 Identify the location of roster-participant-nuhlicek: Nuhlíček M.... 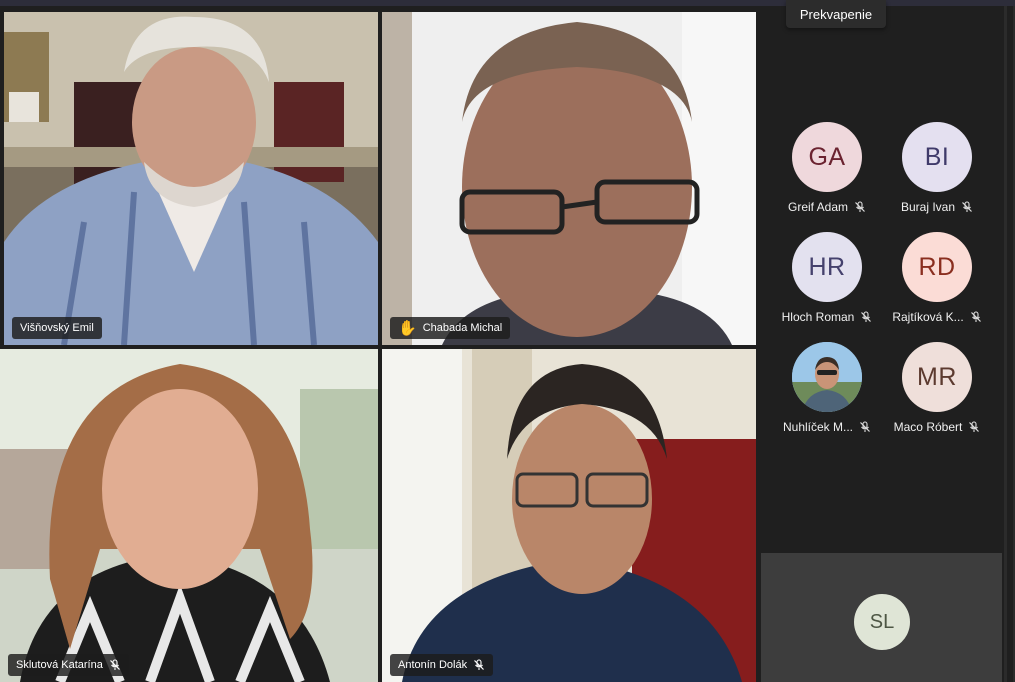
(827, 393).